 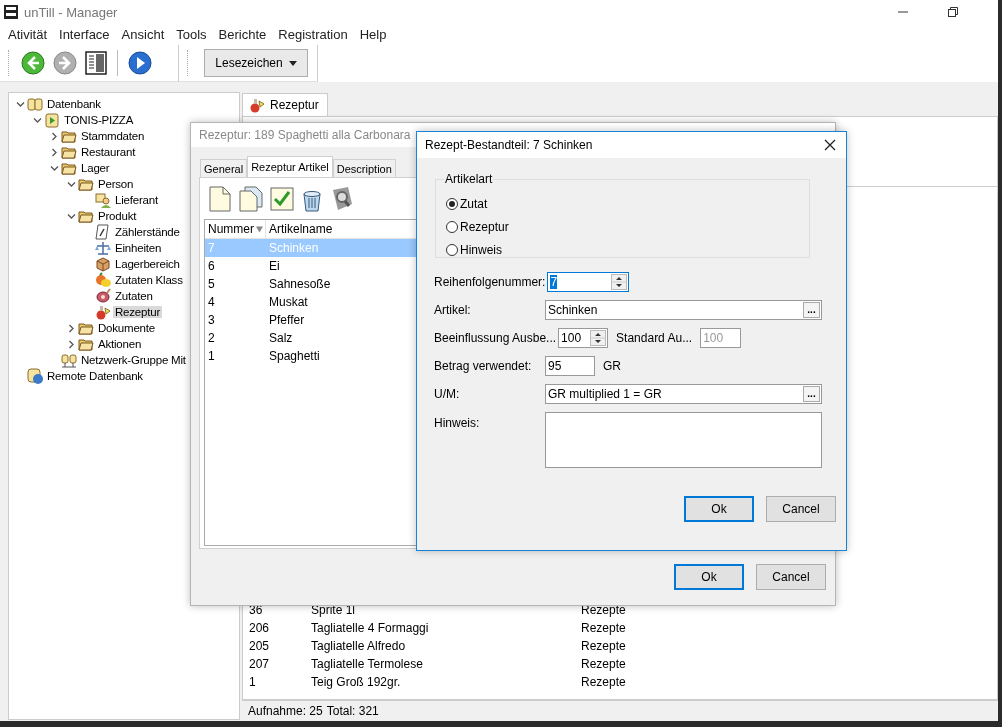 I want to click on network-icon, so click(x=69, y=360).